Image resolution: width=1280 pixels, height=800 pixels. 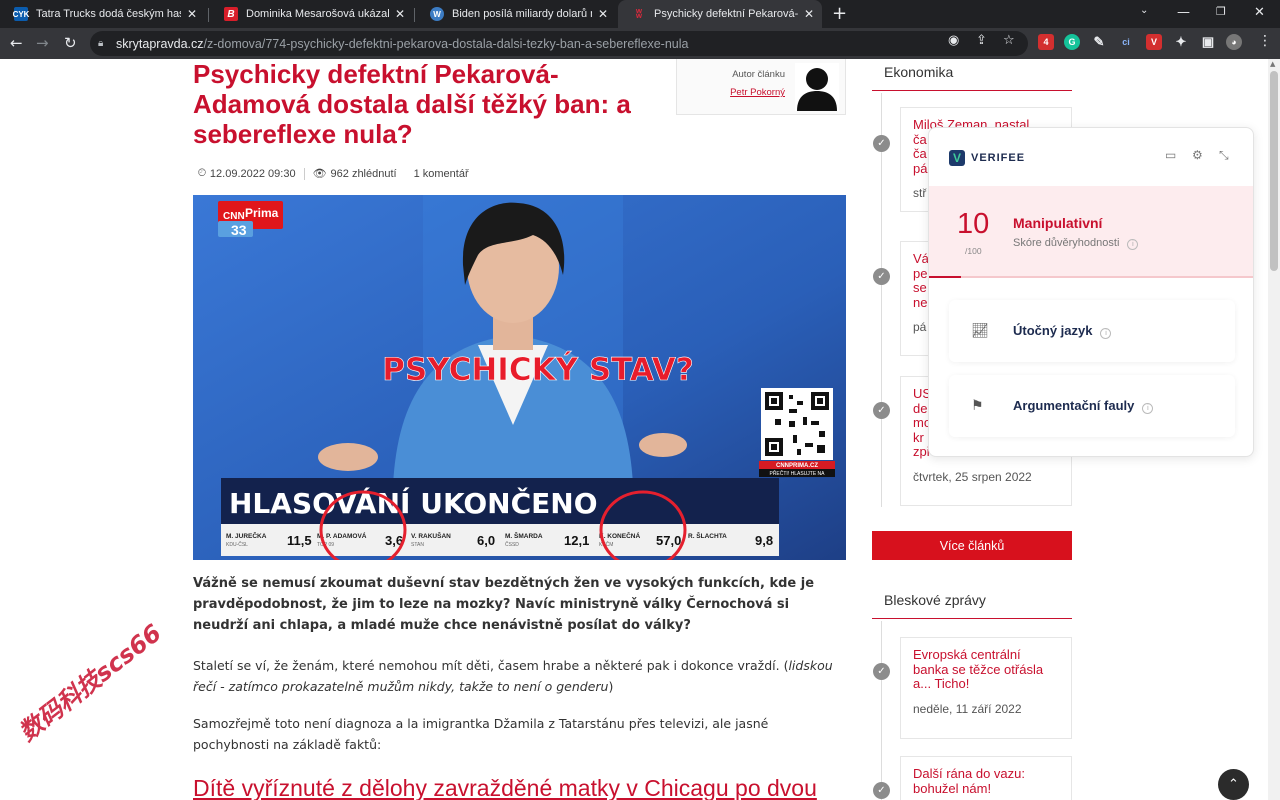 What do you see at coordinates (1224, 155) in the screenshot?
I see `collapse-icon: ⤡` at bounding box center [1224, 155].